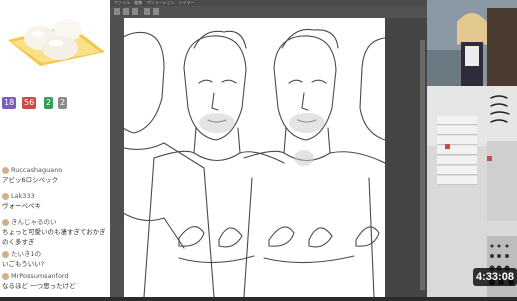 This screenshot has width=517, height=301. What do you see at coordinates (40, 276) in the screenshot?
I see `chat-username: MrPossumsanford` at bounding box center [40, 276].